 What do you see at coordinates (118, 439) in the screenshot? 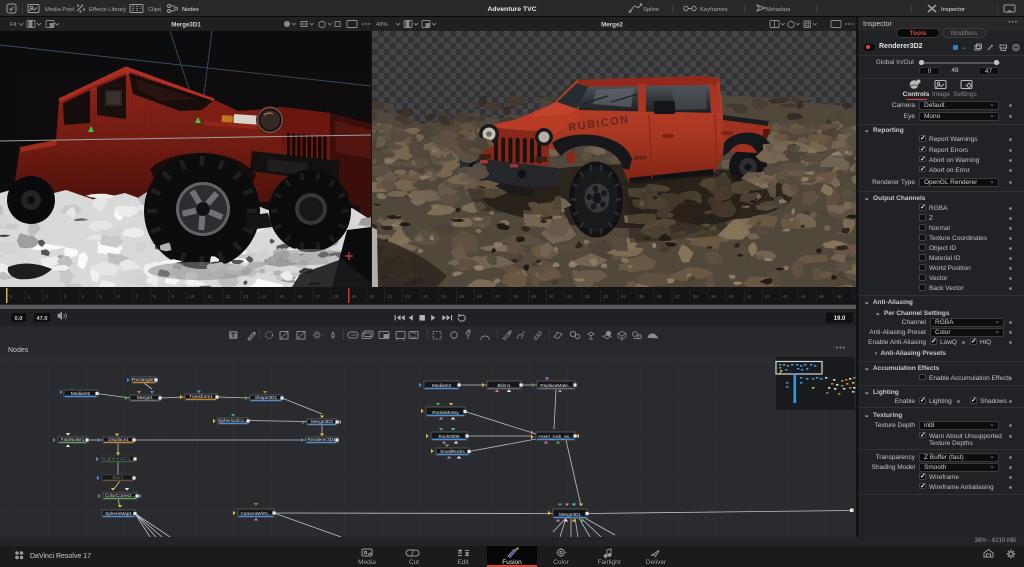
I see `svg-text: Displace1` at bounding box center [118, 439].